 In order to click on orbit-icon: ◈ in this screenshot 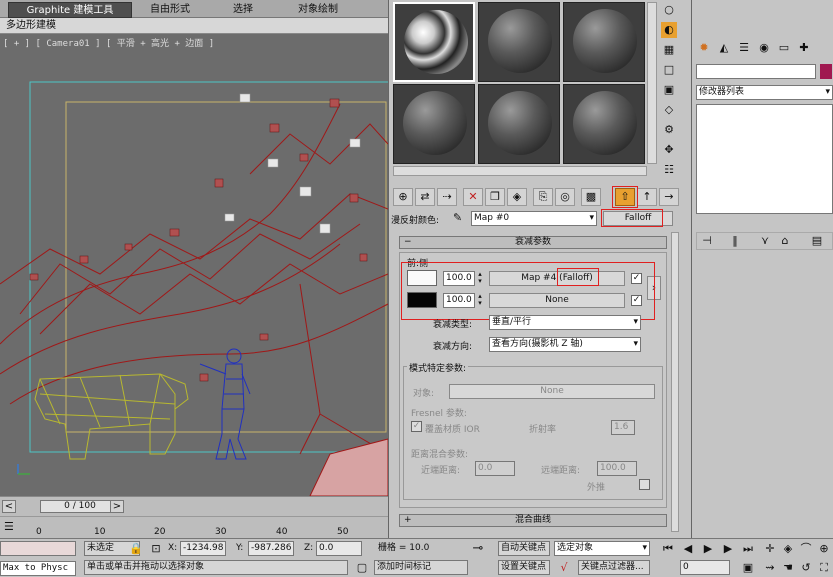, I will do `click(788, 549)`.